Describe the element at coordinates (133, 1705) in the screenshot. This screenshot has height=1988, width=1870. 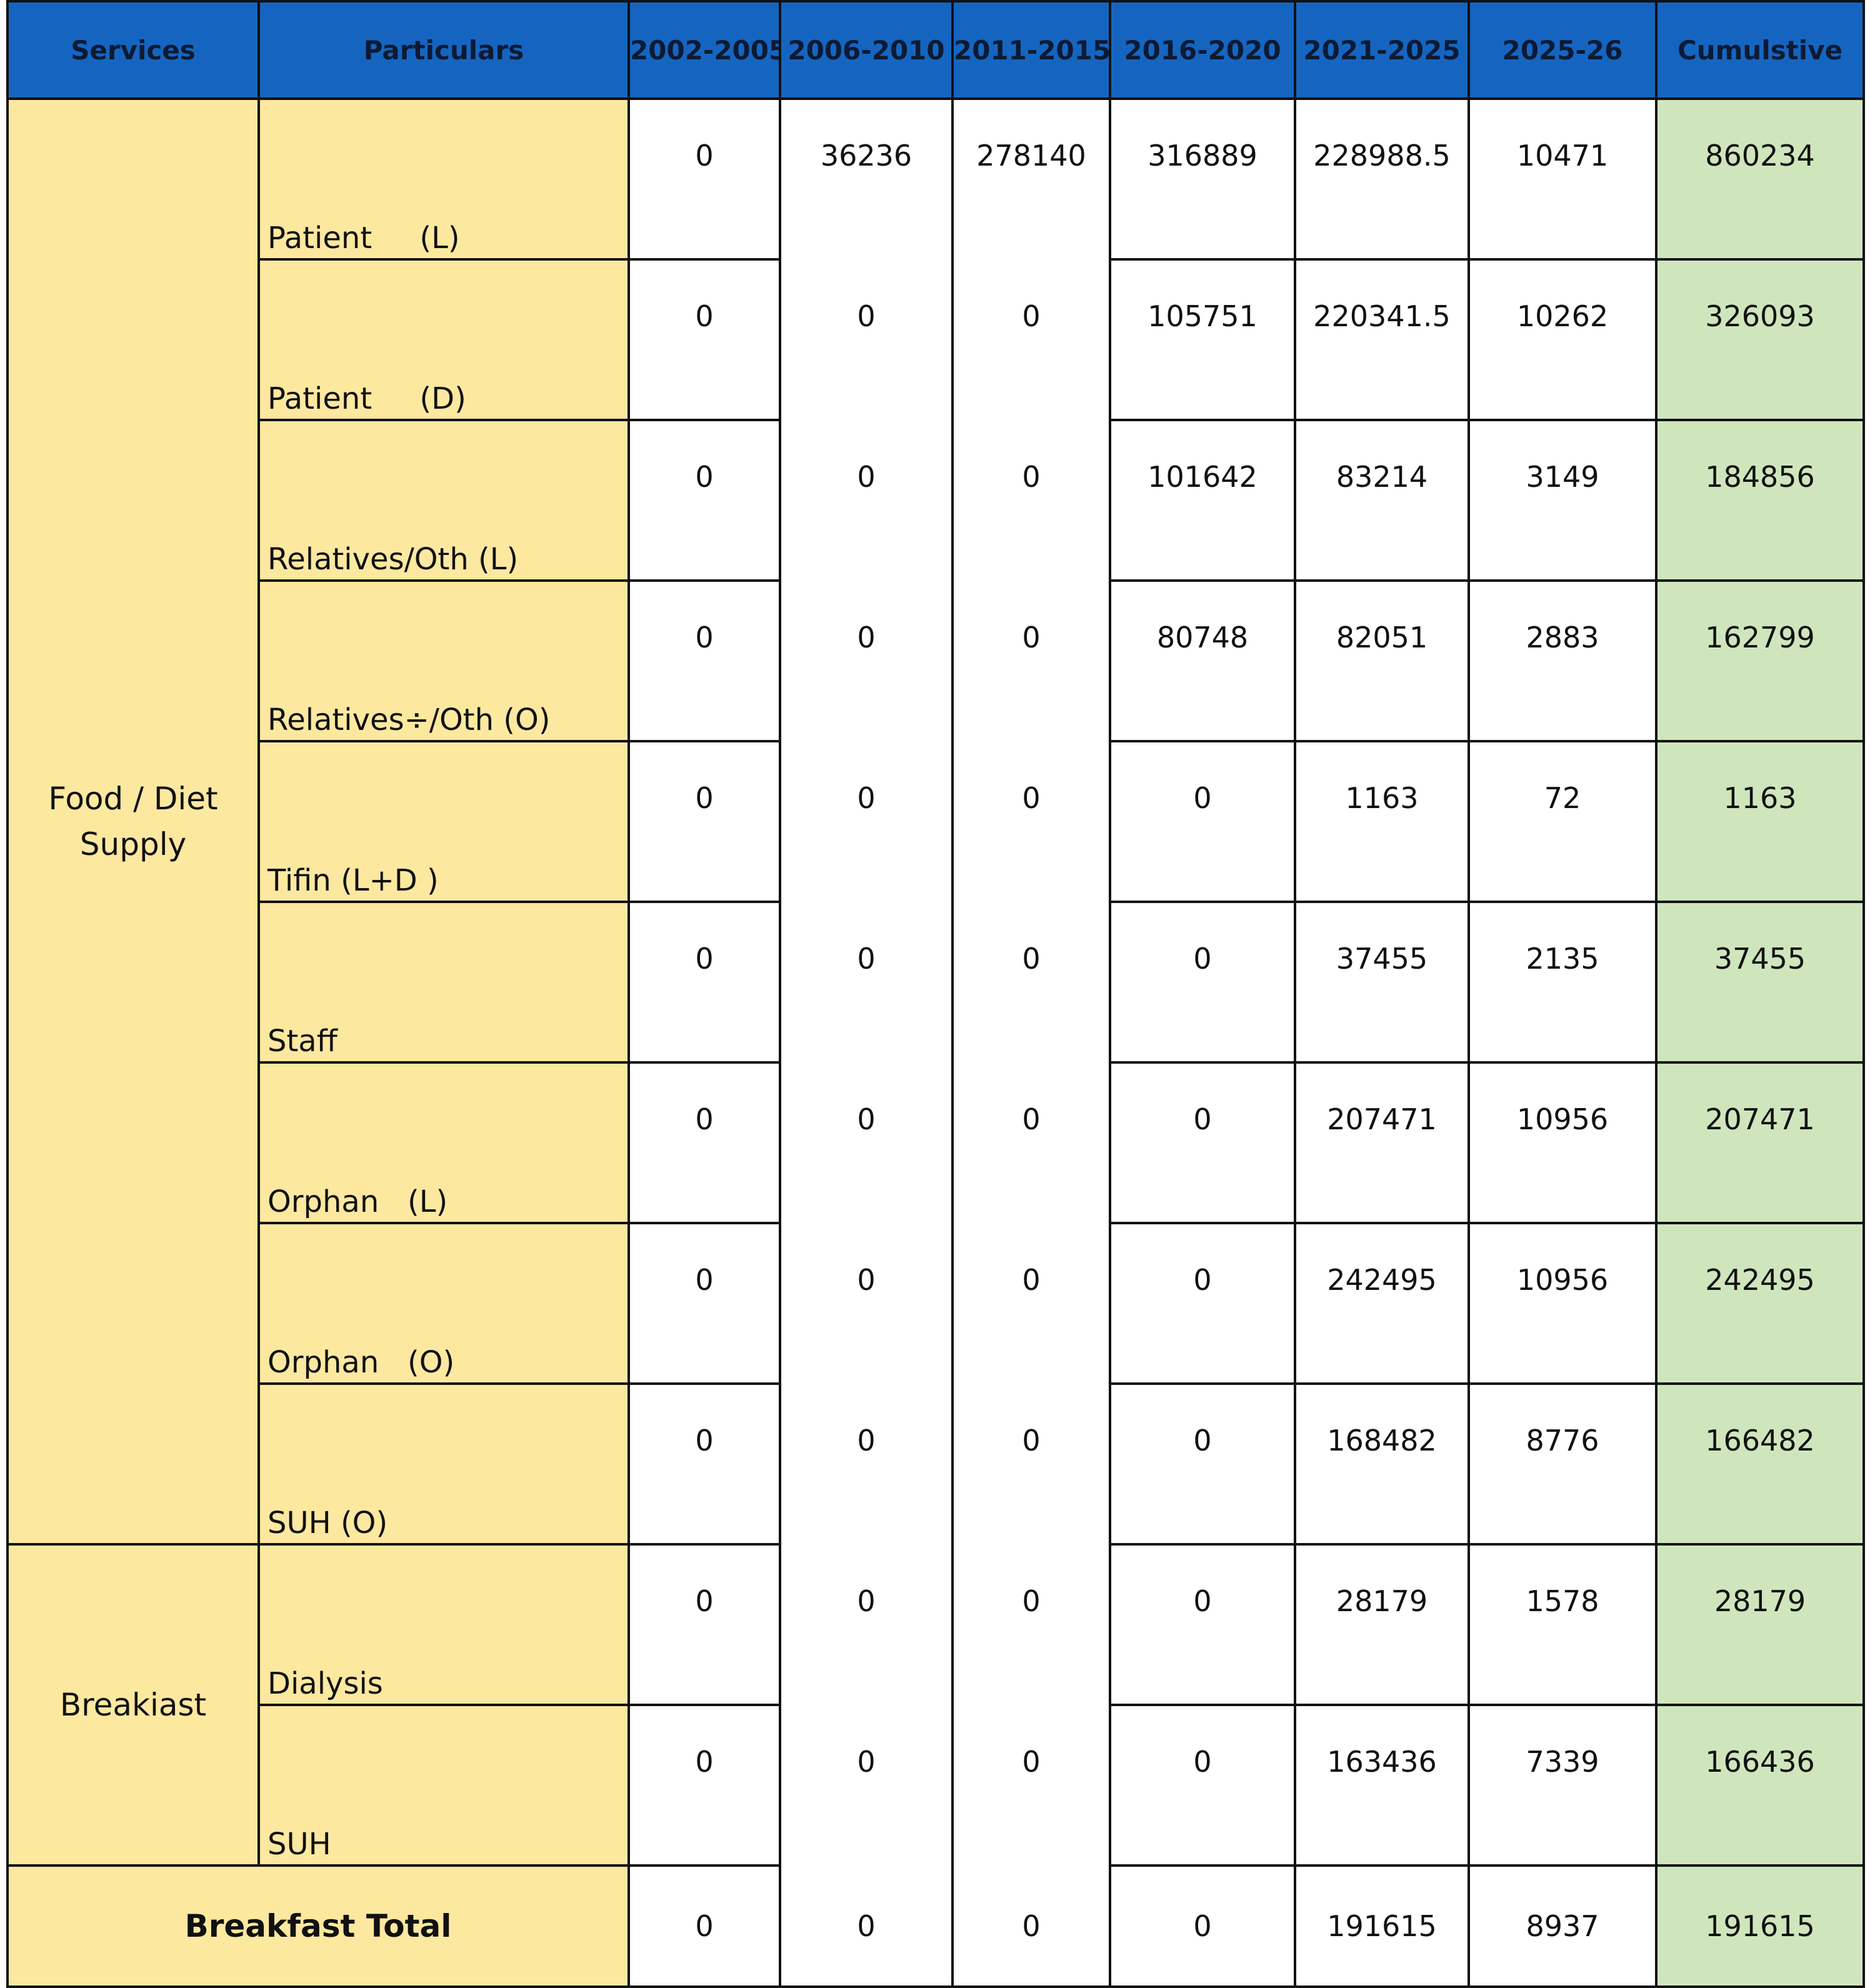
I see `service-breakfast: Breakiast` at that location.